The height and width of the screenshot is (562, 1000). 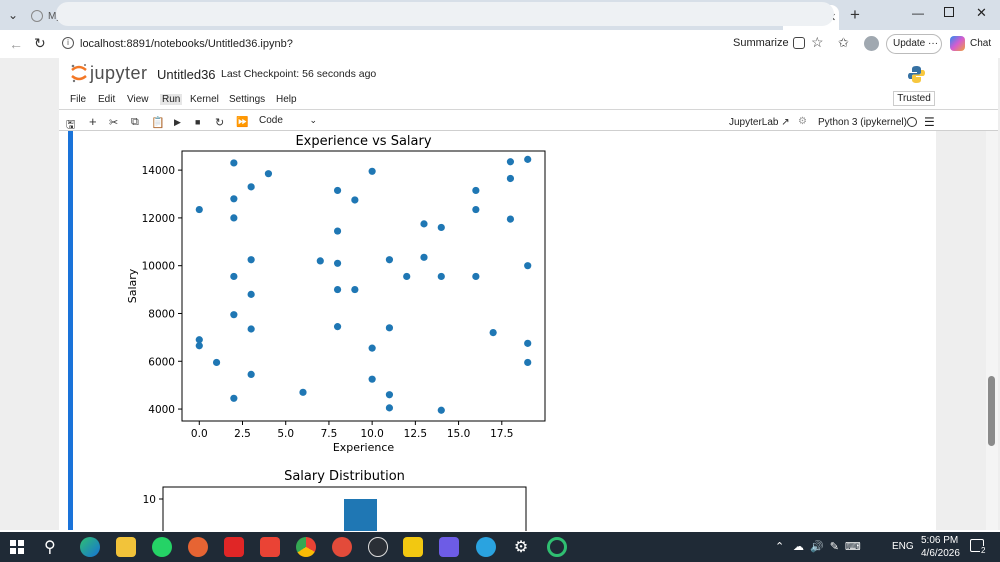 What do you see at coordinates (903, 546) in the screenshot?
I see `language-indicator: ENG` at bounding box center [903, 546].